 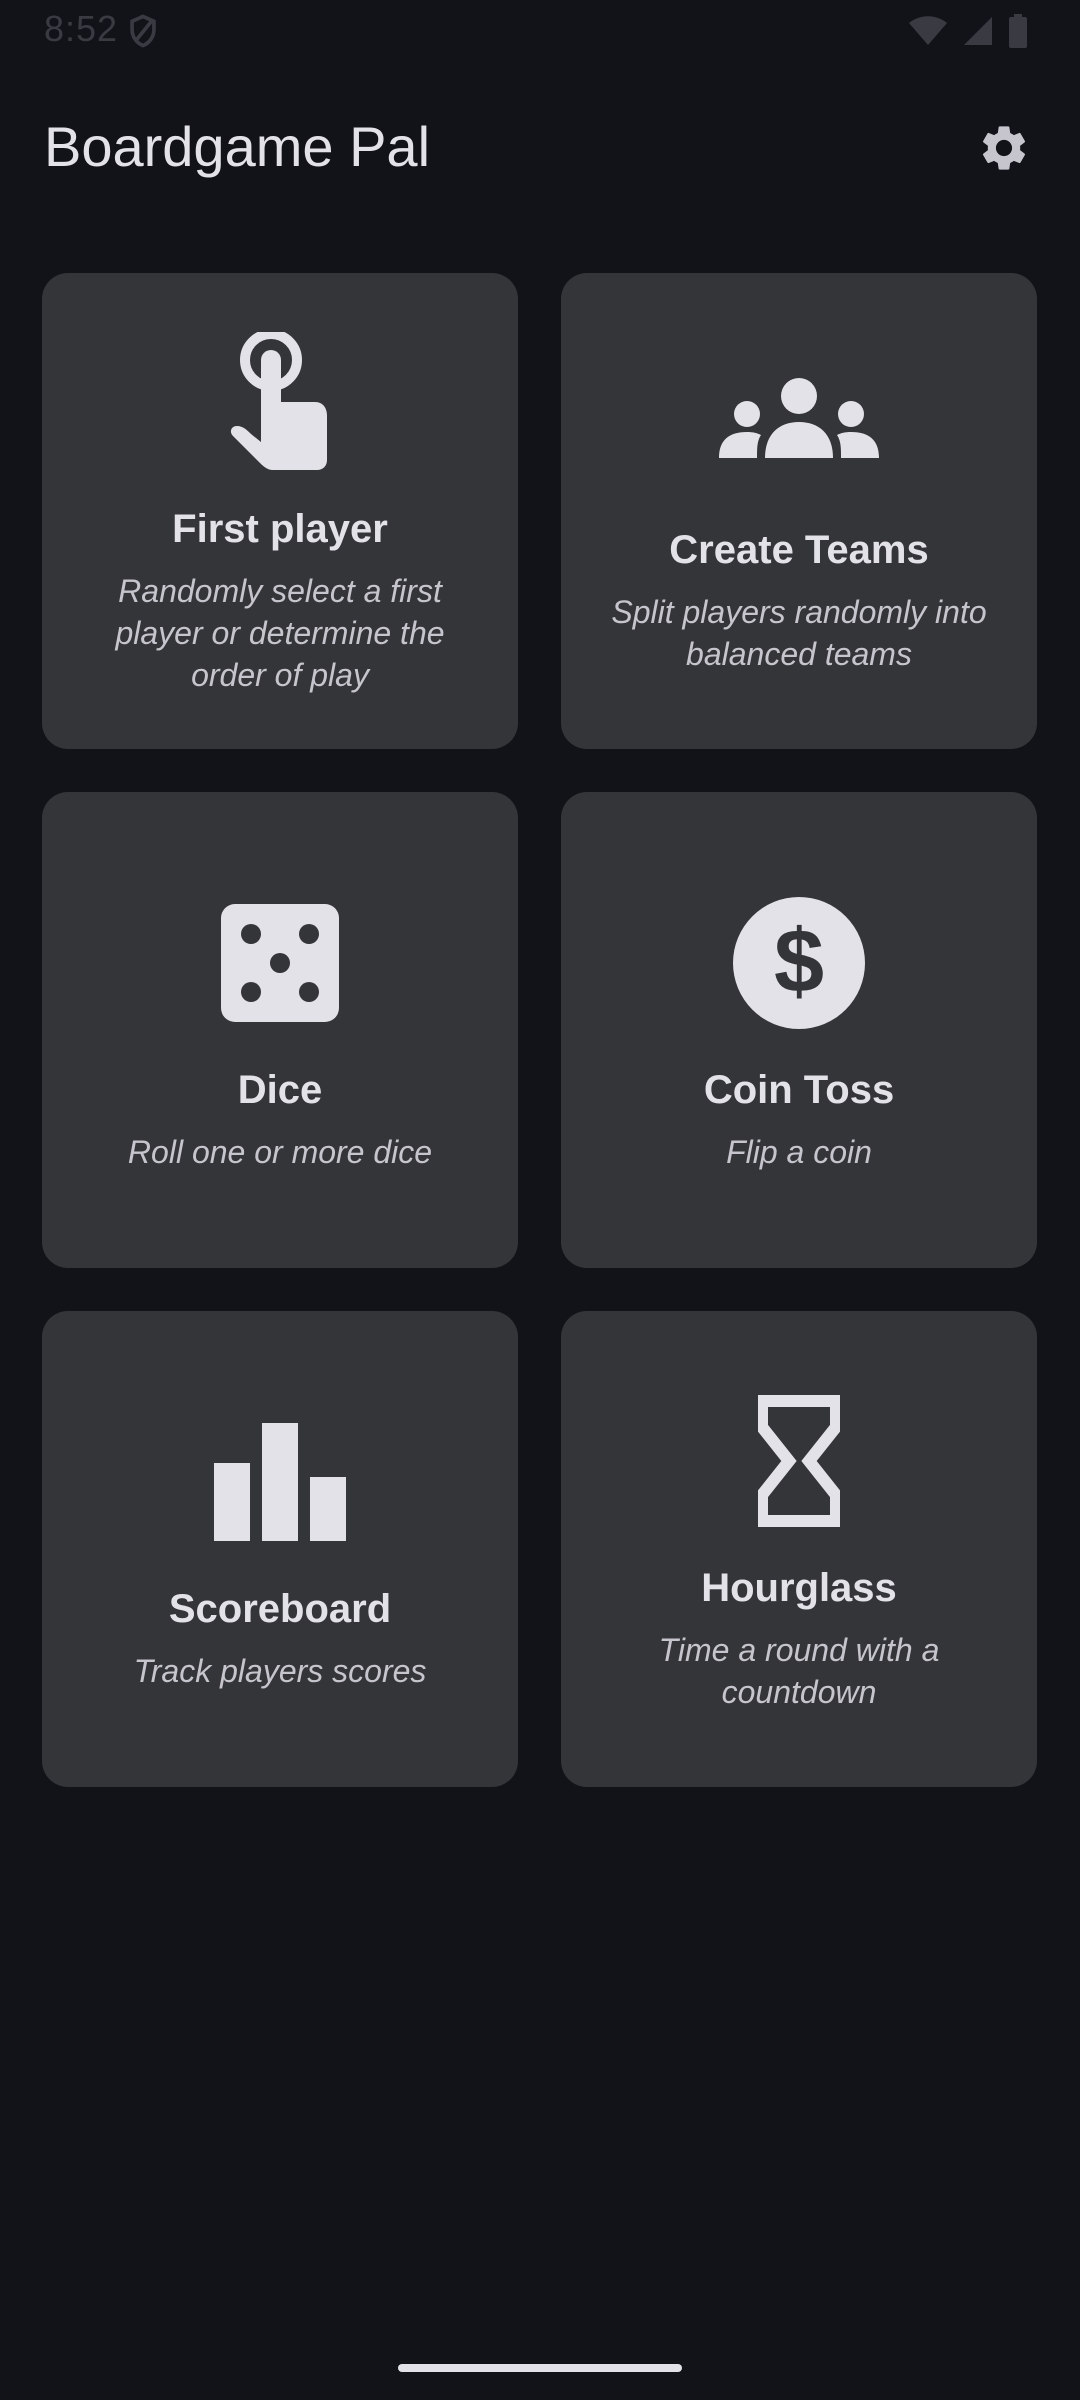 I want to click on battery-icon, so click(x=1018, y=31).